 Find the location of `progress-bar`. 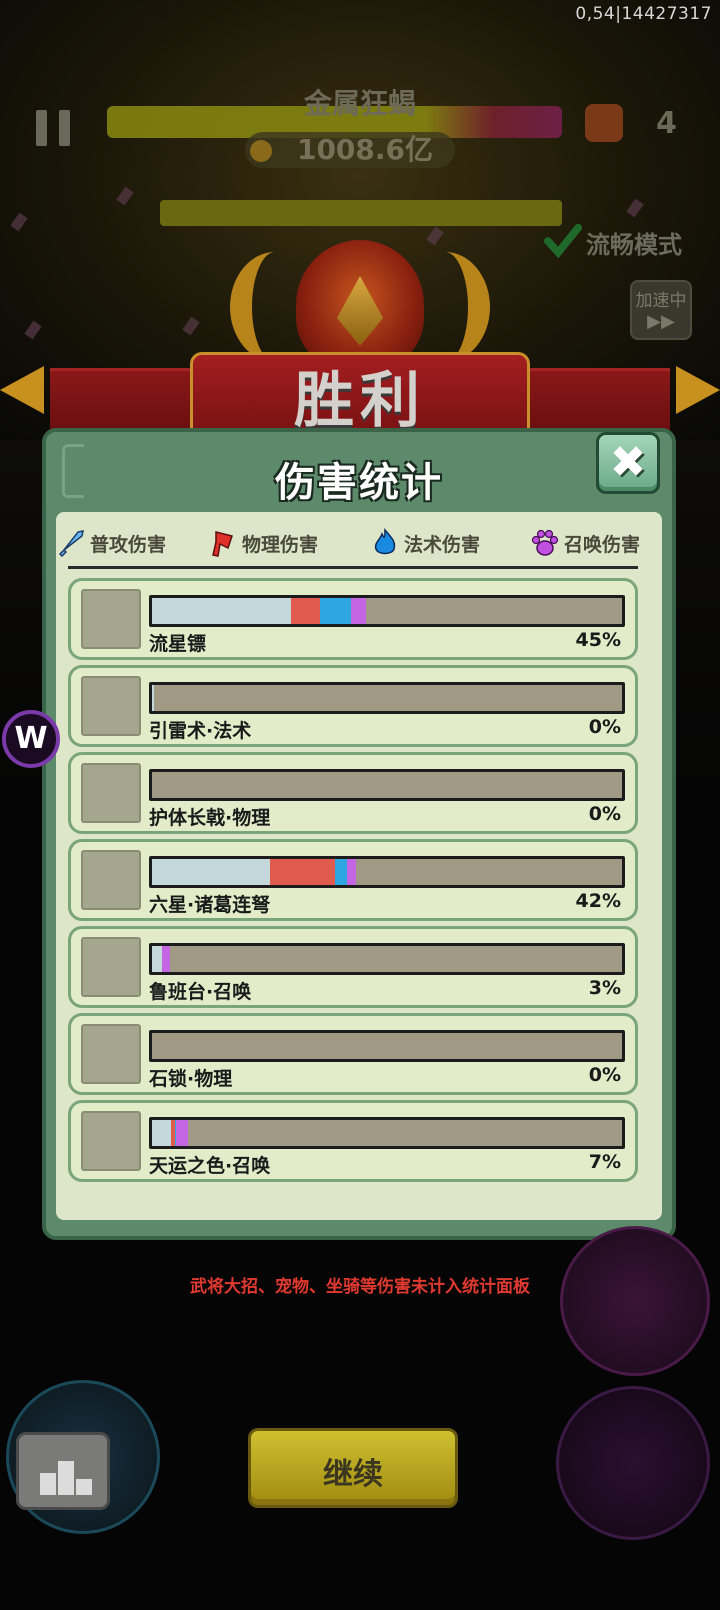

progress-bar is located at coordinates (361, 213).